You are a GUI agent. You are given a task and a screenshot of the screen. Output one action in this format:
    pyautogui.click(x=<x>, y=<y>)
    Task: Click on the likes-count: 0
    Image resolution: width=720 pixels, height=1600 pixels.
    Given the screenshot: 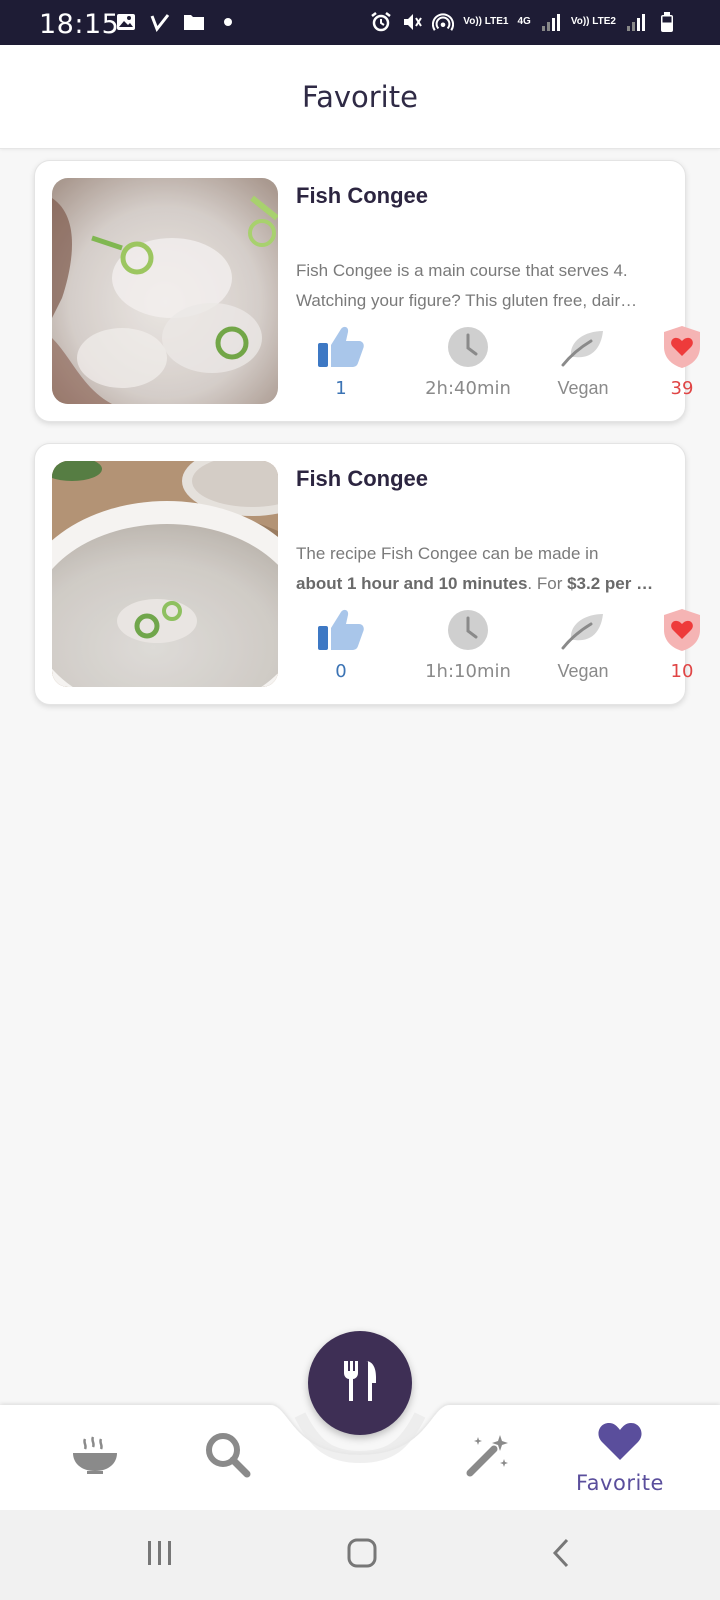 What is the action you would take?
    pyautogui.click(x=341, y=671)
    